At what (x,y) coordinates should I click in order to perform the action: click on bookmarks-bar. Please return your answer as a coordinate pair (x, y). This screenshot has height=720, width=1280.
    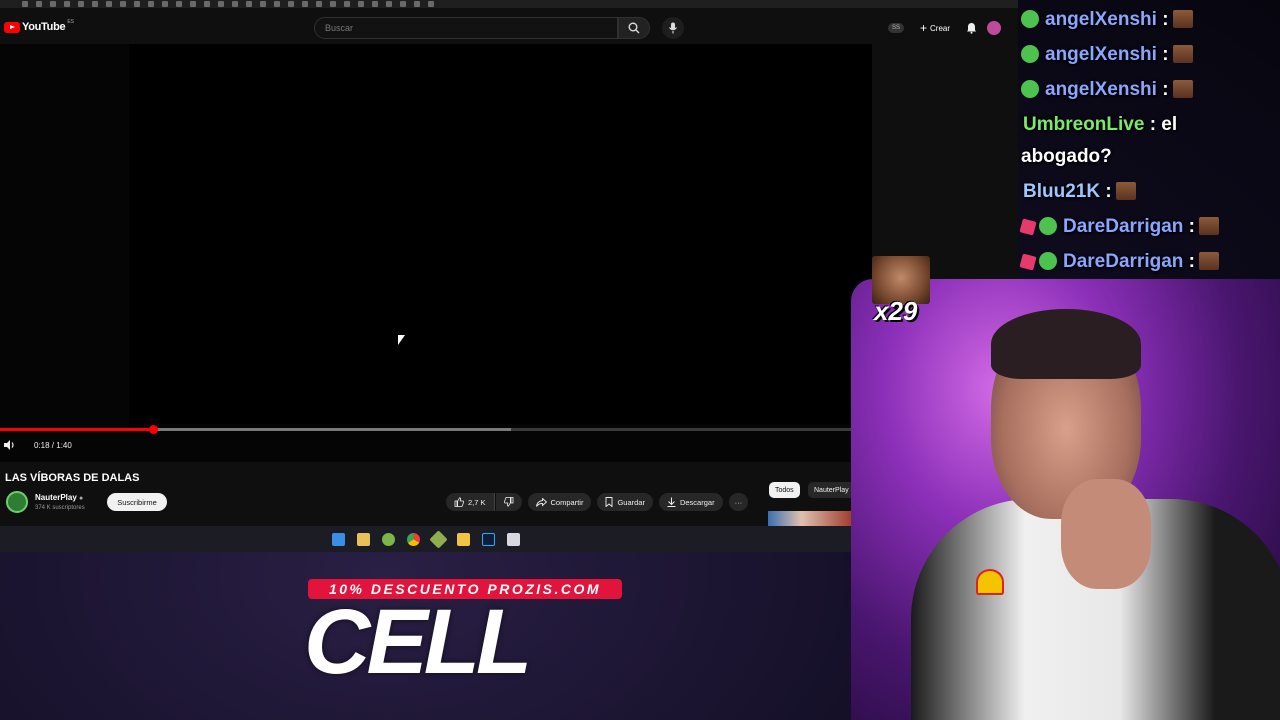
    Looking at the image, I should click on (509, 4).